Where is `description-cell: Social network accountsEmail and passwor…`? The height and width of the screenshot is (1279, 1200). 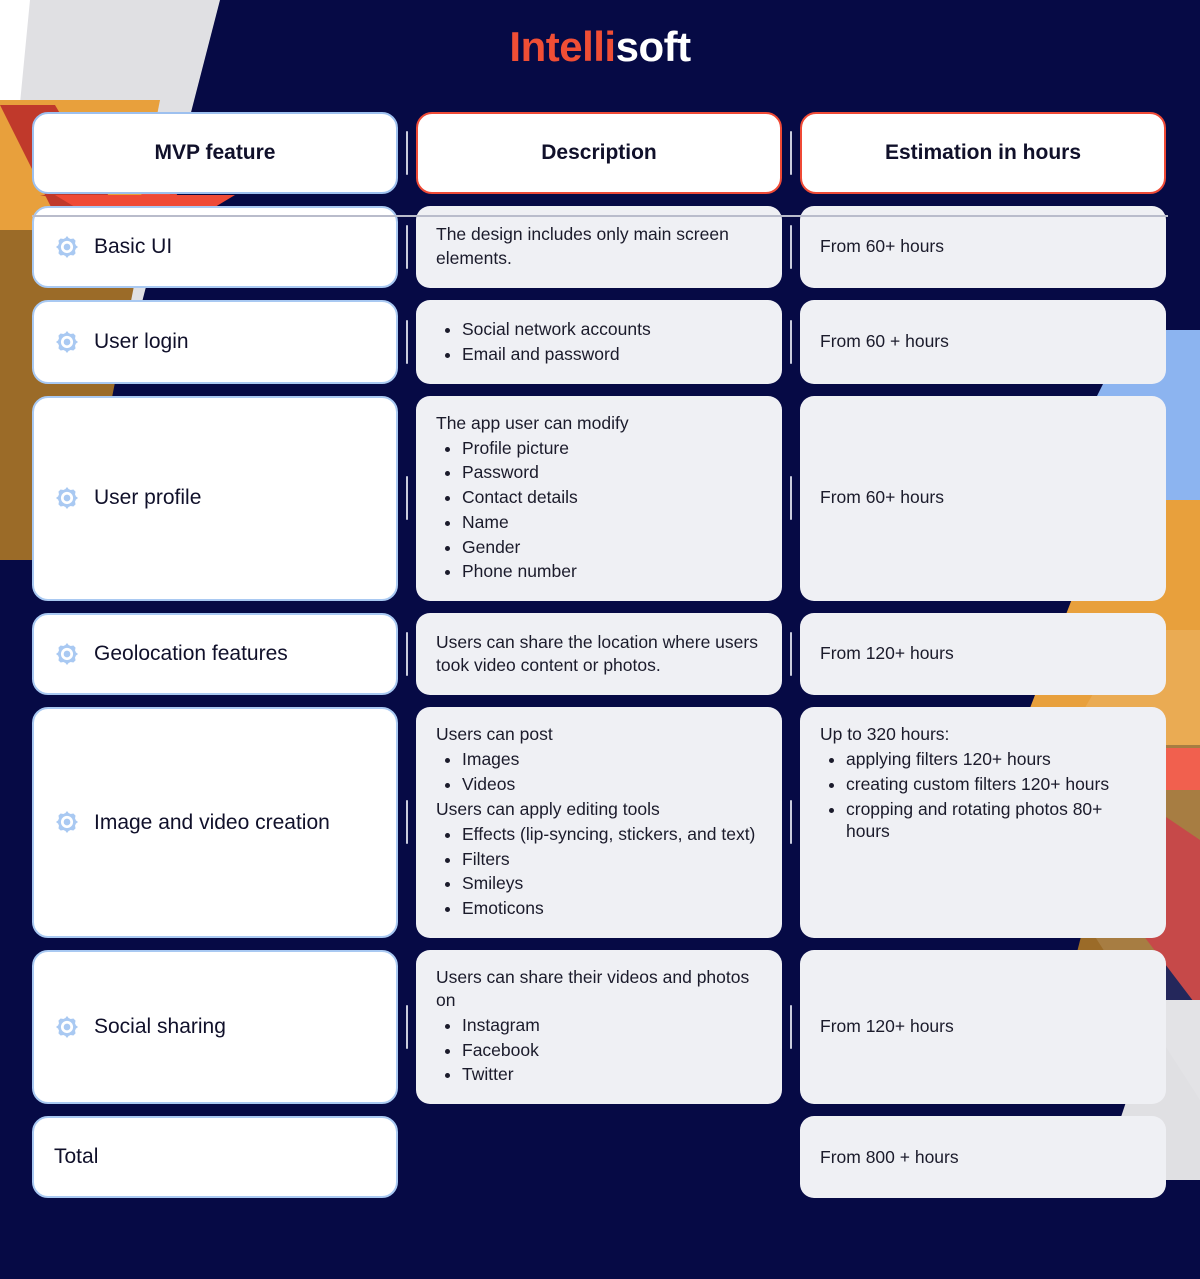
description-cell: Social network accountsEmail and passwor… is located at coordinates (599, 342).